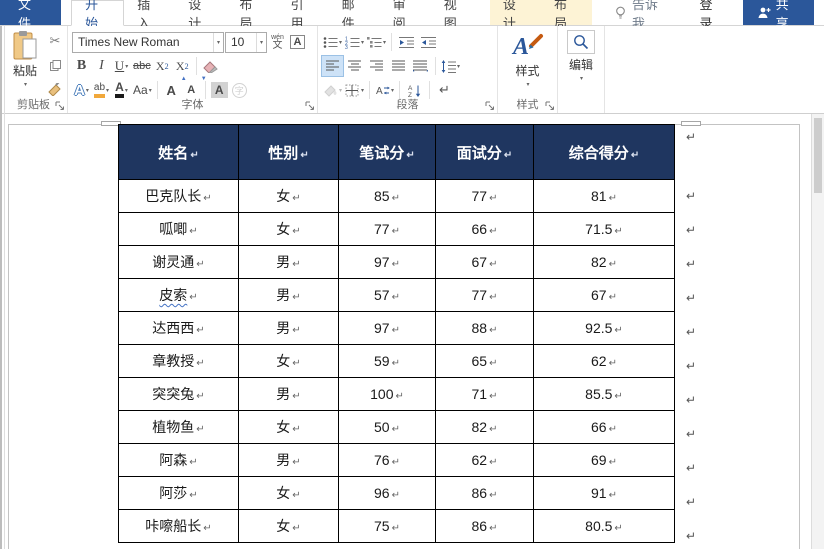 The width and height of the screenshot is (824, 549). What do you see at coordinates (604, 328) in the screenshot?
I see `table-cell: 92.5 ↵` at bounding box center [604, 328].